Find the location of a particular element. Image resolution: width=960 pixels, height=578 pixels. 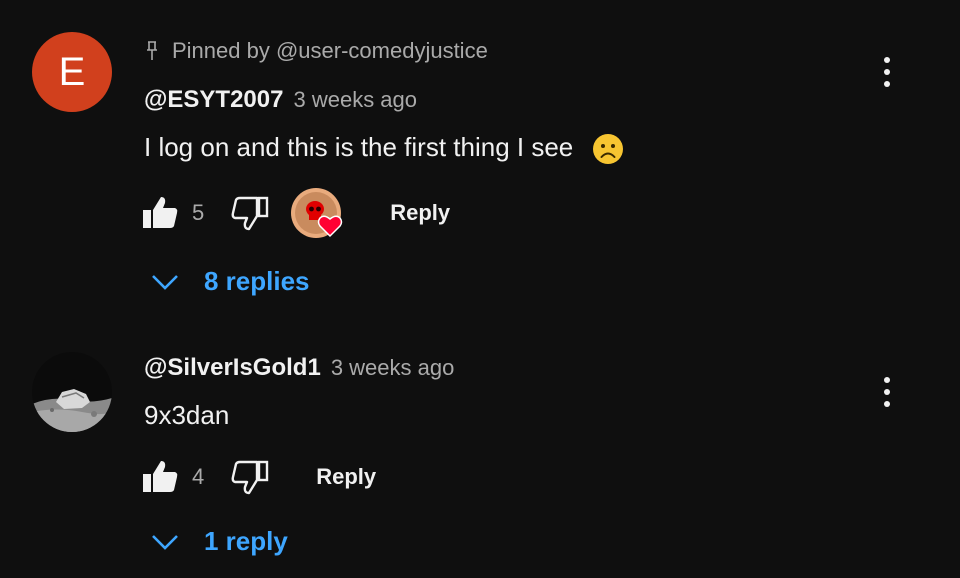

view-replies-button: 8 replies is located at coordinates (230, 281).